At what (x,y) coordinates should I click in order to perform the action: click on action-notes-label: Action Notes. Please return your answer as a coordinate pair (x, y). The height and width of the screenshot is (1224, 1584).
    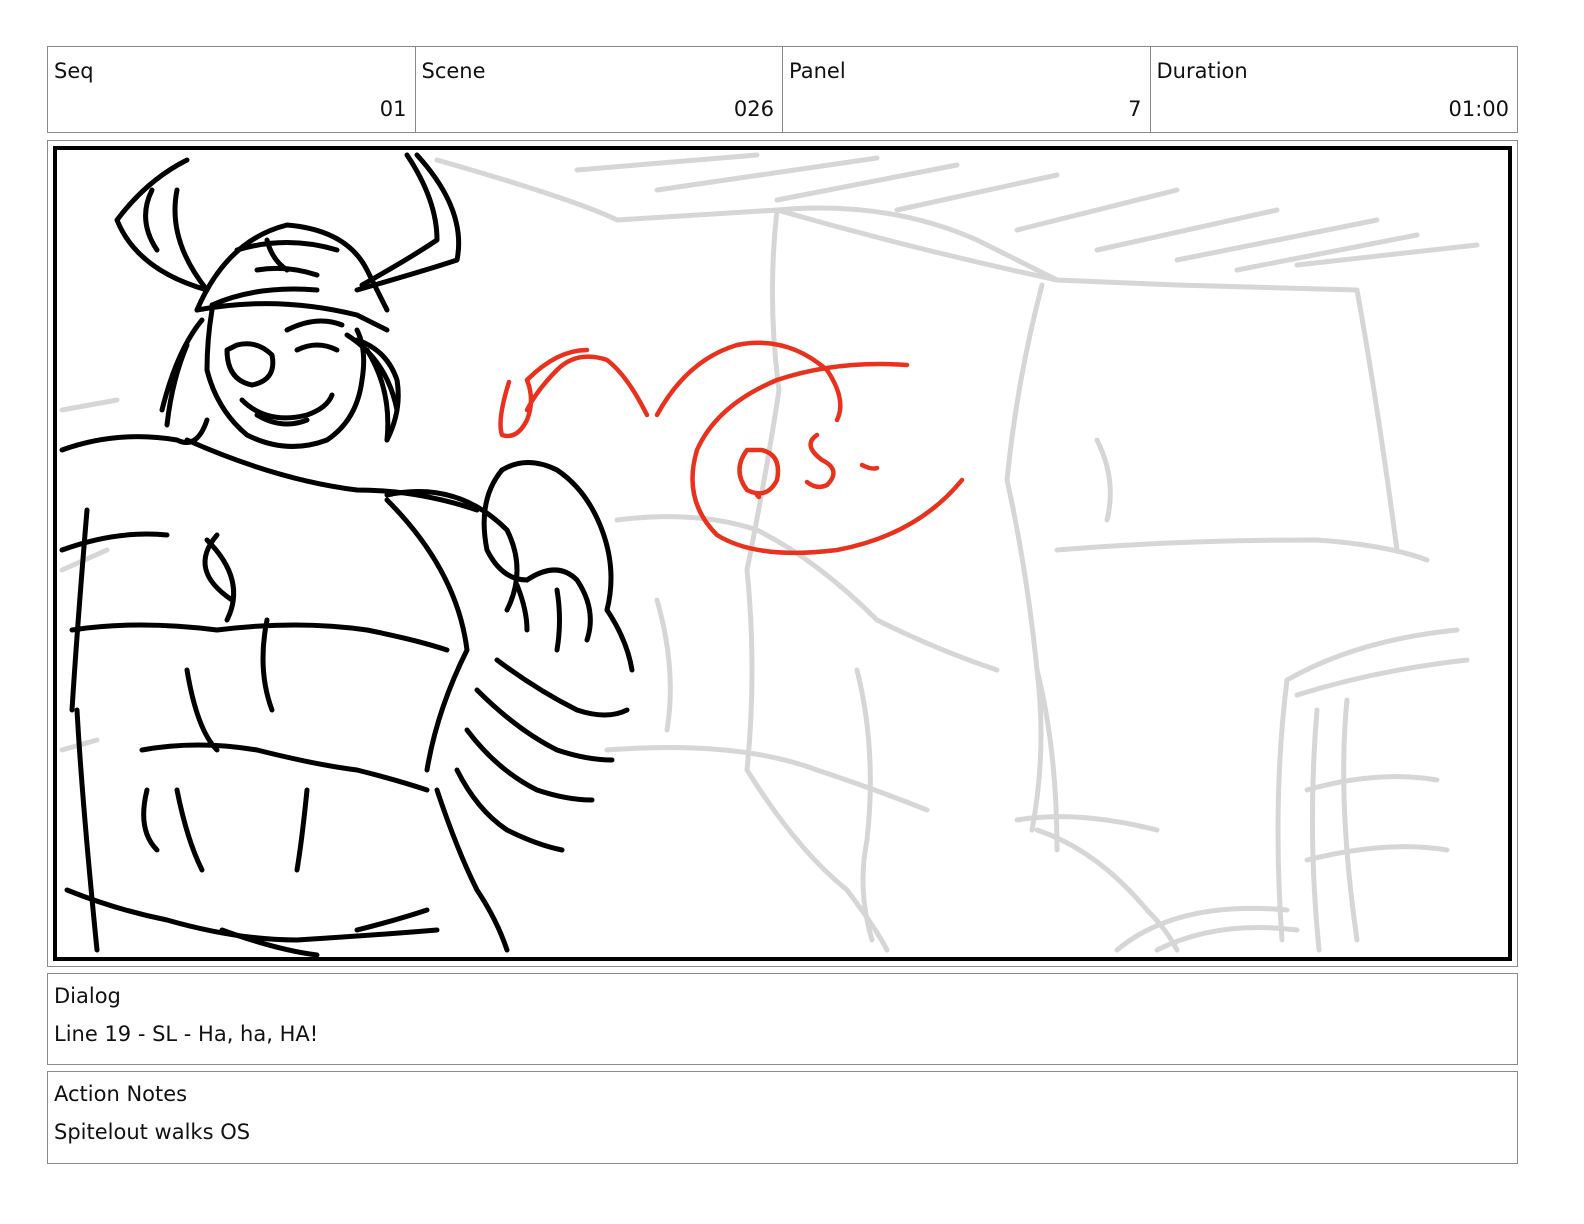
    Looking at the image, I should click on (121, 1094).